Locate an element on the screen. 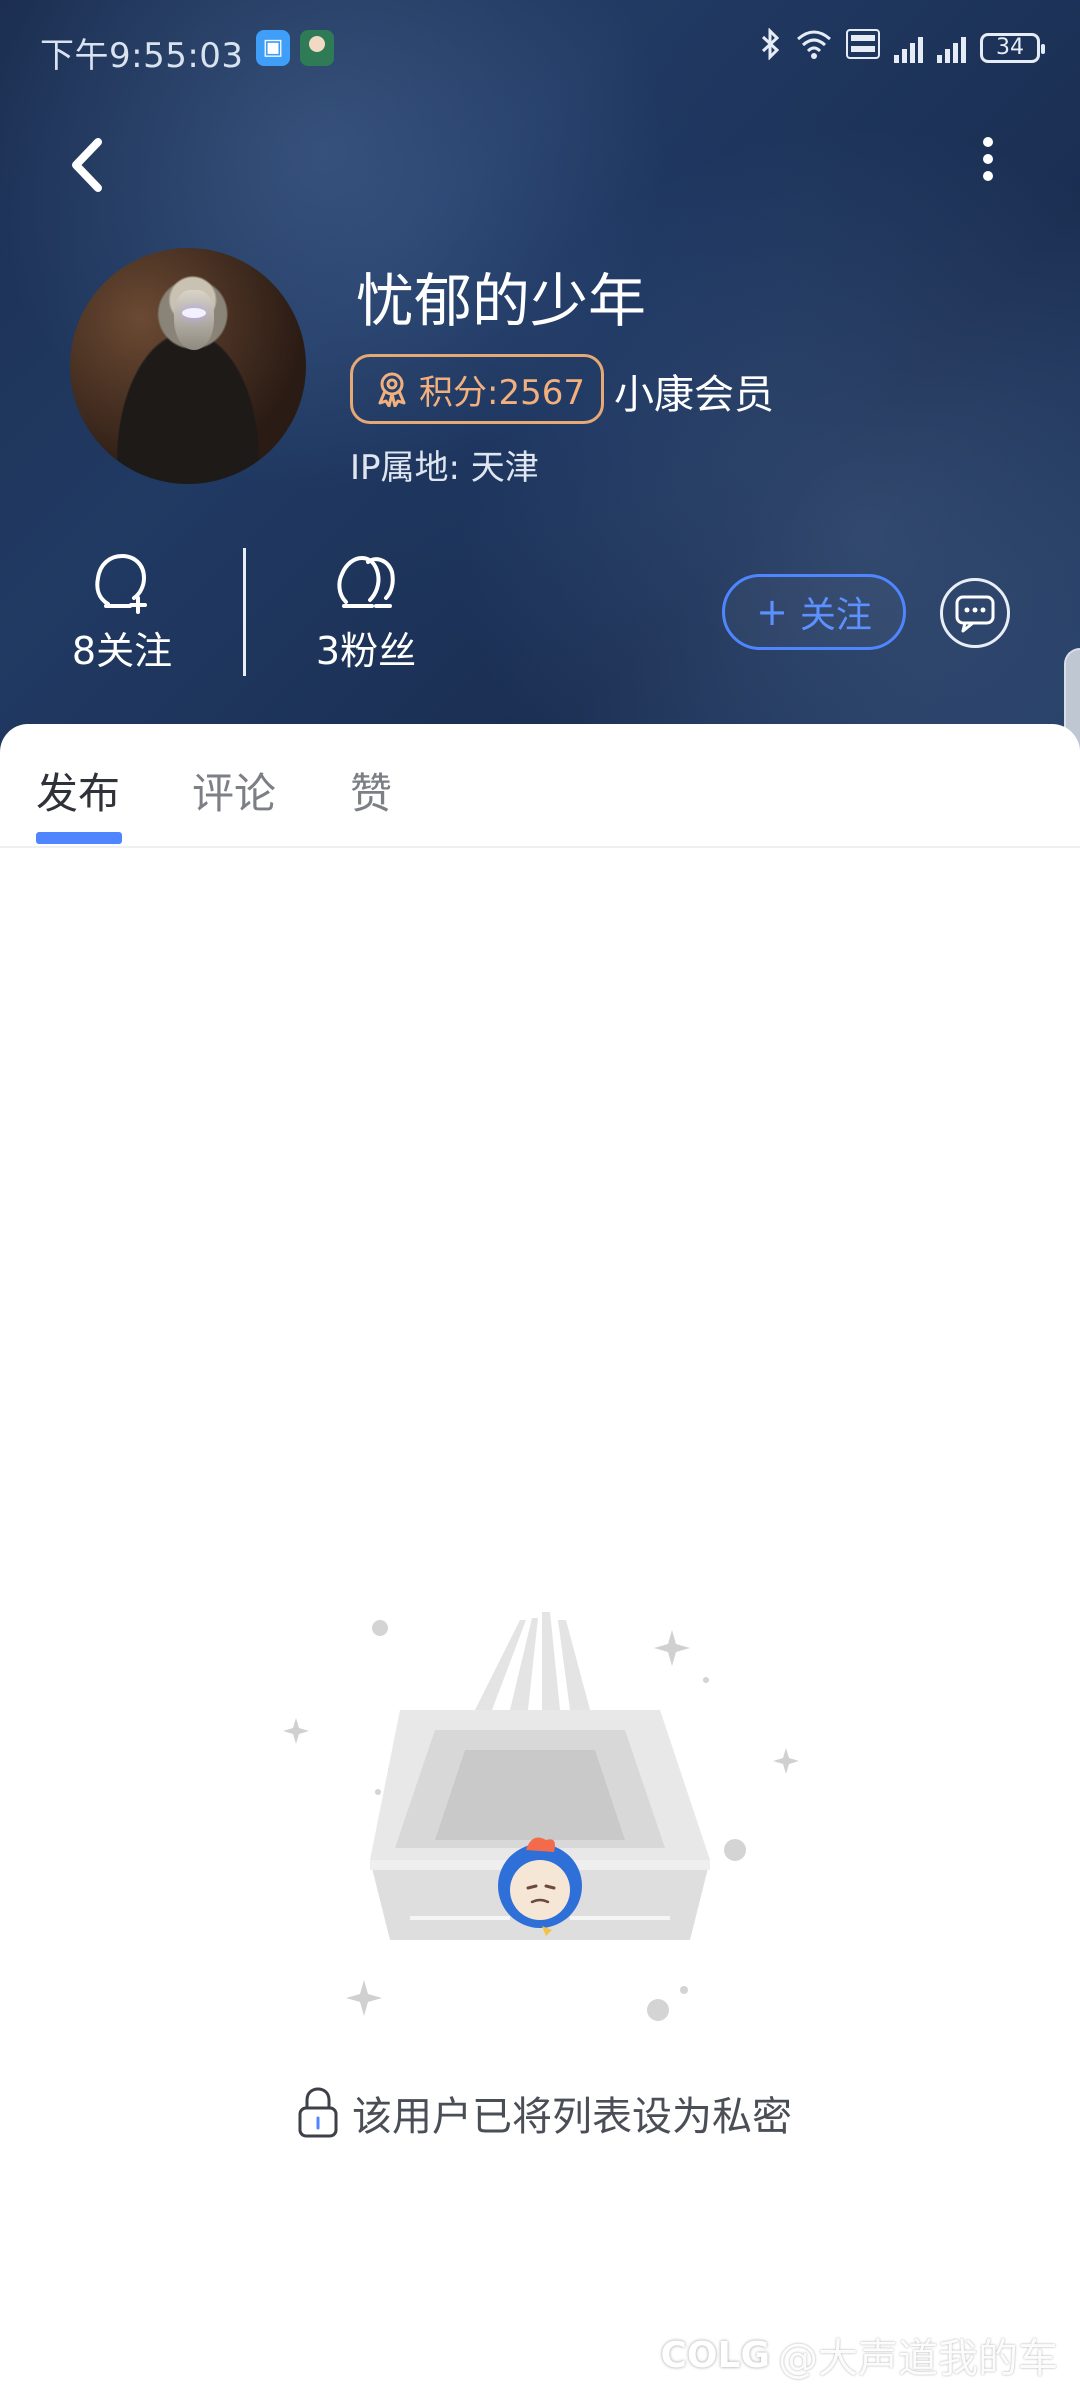 This screenshot has height=2400, width=1080. member-level-label: 小康会员 is located at coordinates (694, 395).